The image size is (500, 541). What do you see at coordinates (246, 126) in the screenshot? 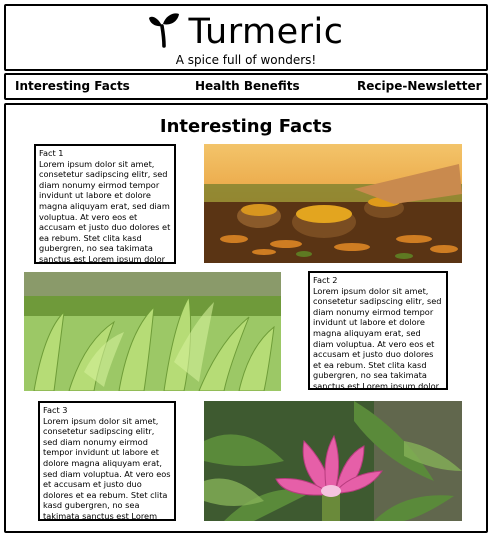
I see `section-title: Interesting Facts` at bounding box center [246, 126].